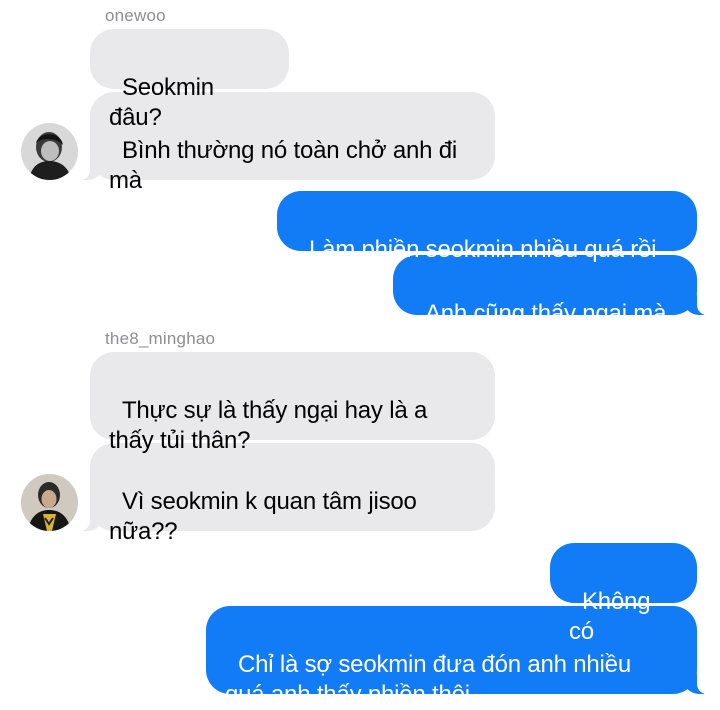 The image size is (720, 710). I want to click on sender-name-onewoo: onewoo, so click(135, 15).